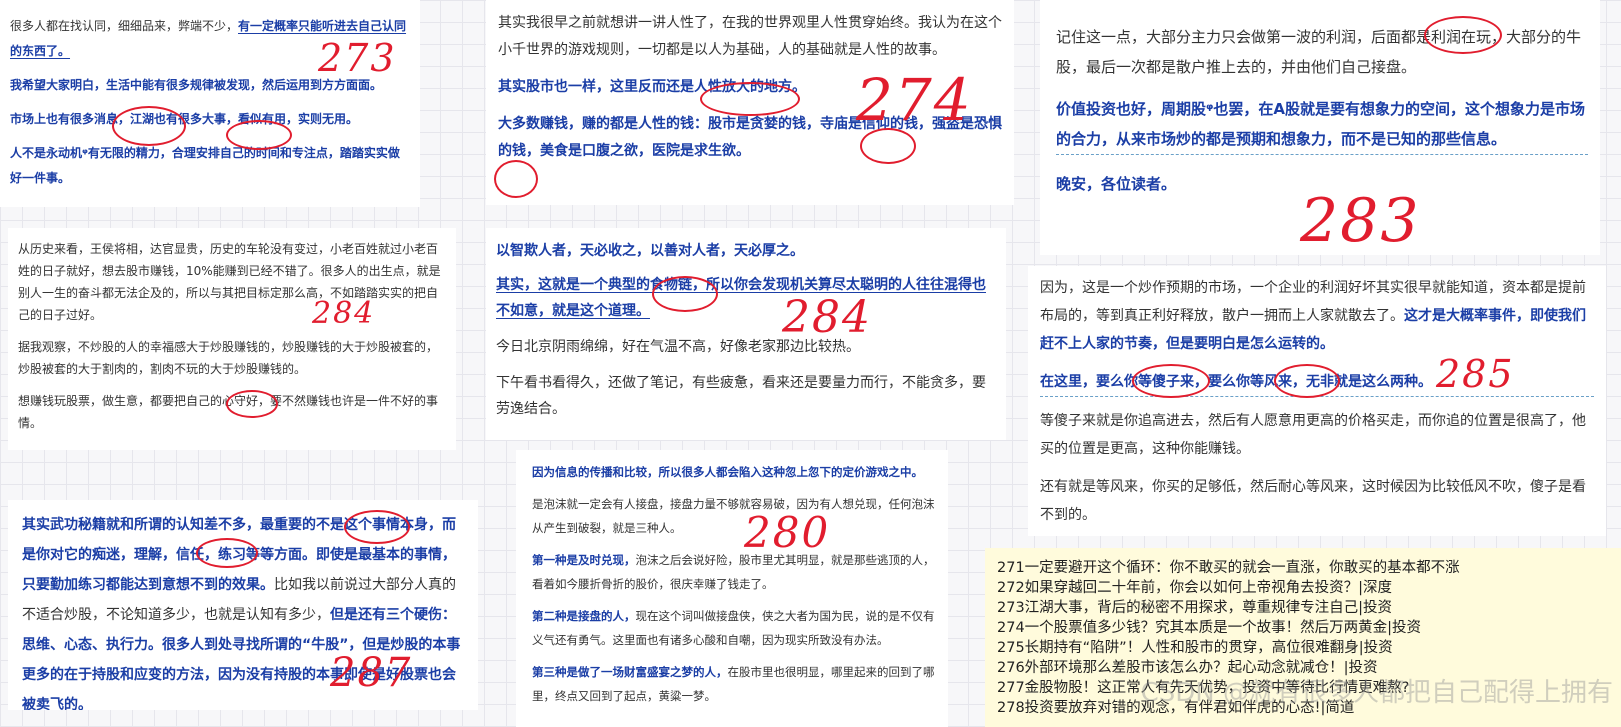 The width and height of the screenshot is (1621, 727). I want to click on list-item: 272如果穿越回二十年前，你会以如何上帝视角去投资？|深度, so click(1195, 588).